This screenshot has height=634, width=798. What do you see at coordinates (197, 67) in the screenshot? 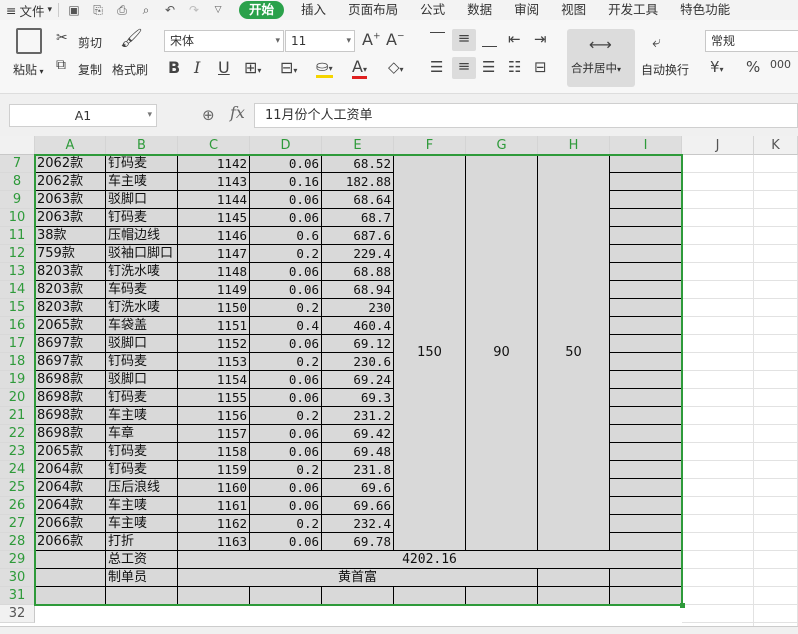
I see `italic-icon: I` at bounding box center [197, 67].